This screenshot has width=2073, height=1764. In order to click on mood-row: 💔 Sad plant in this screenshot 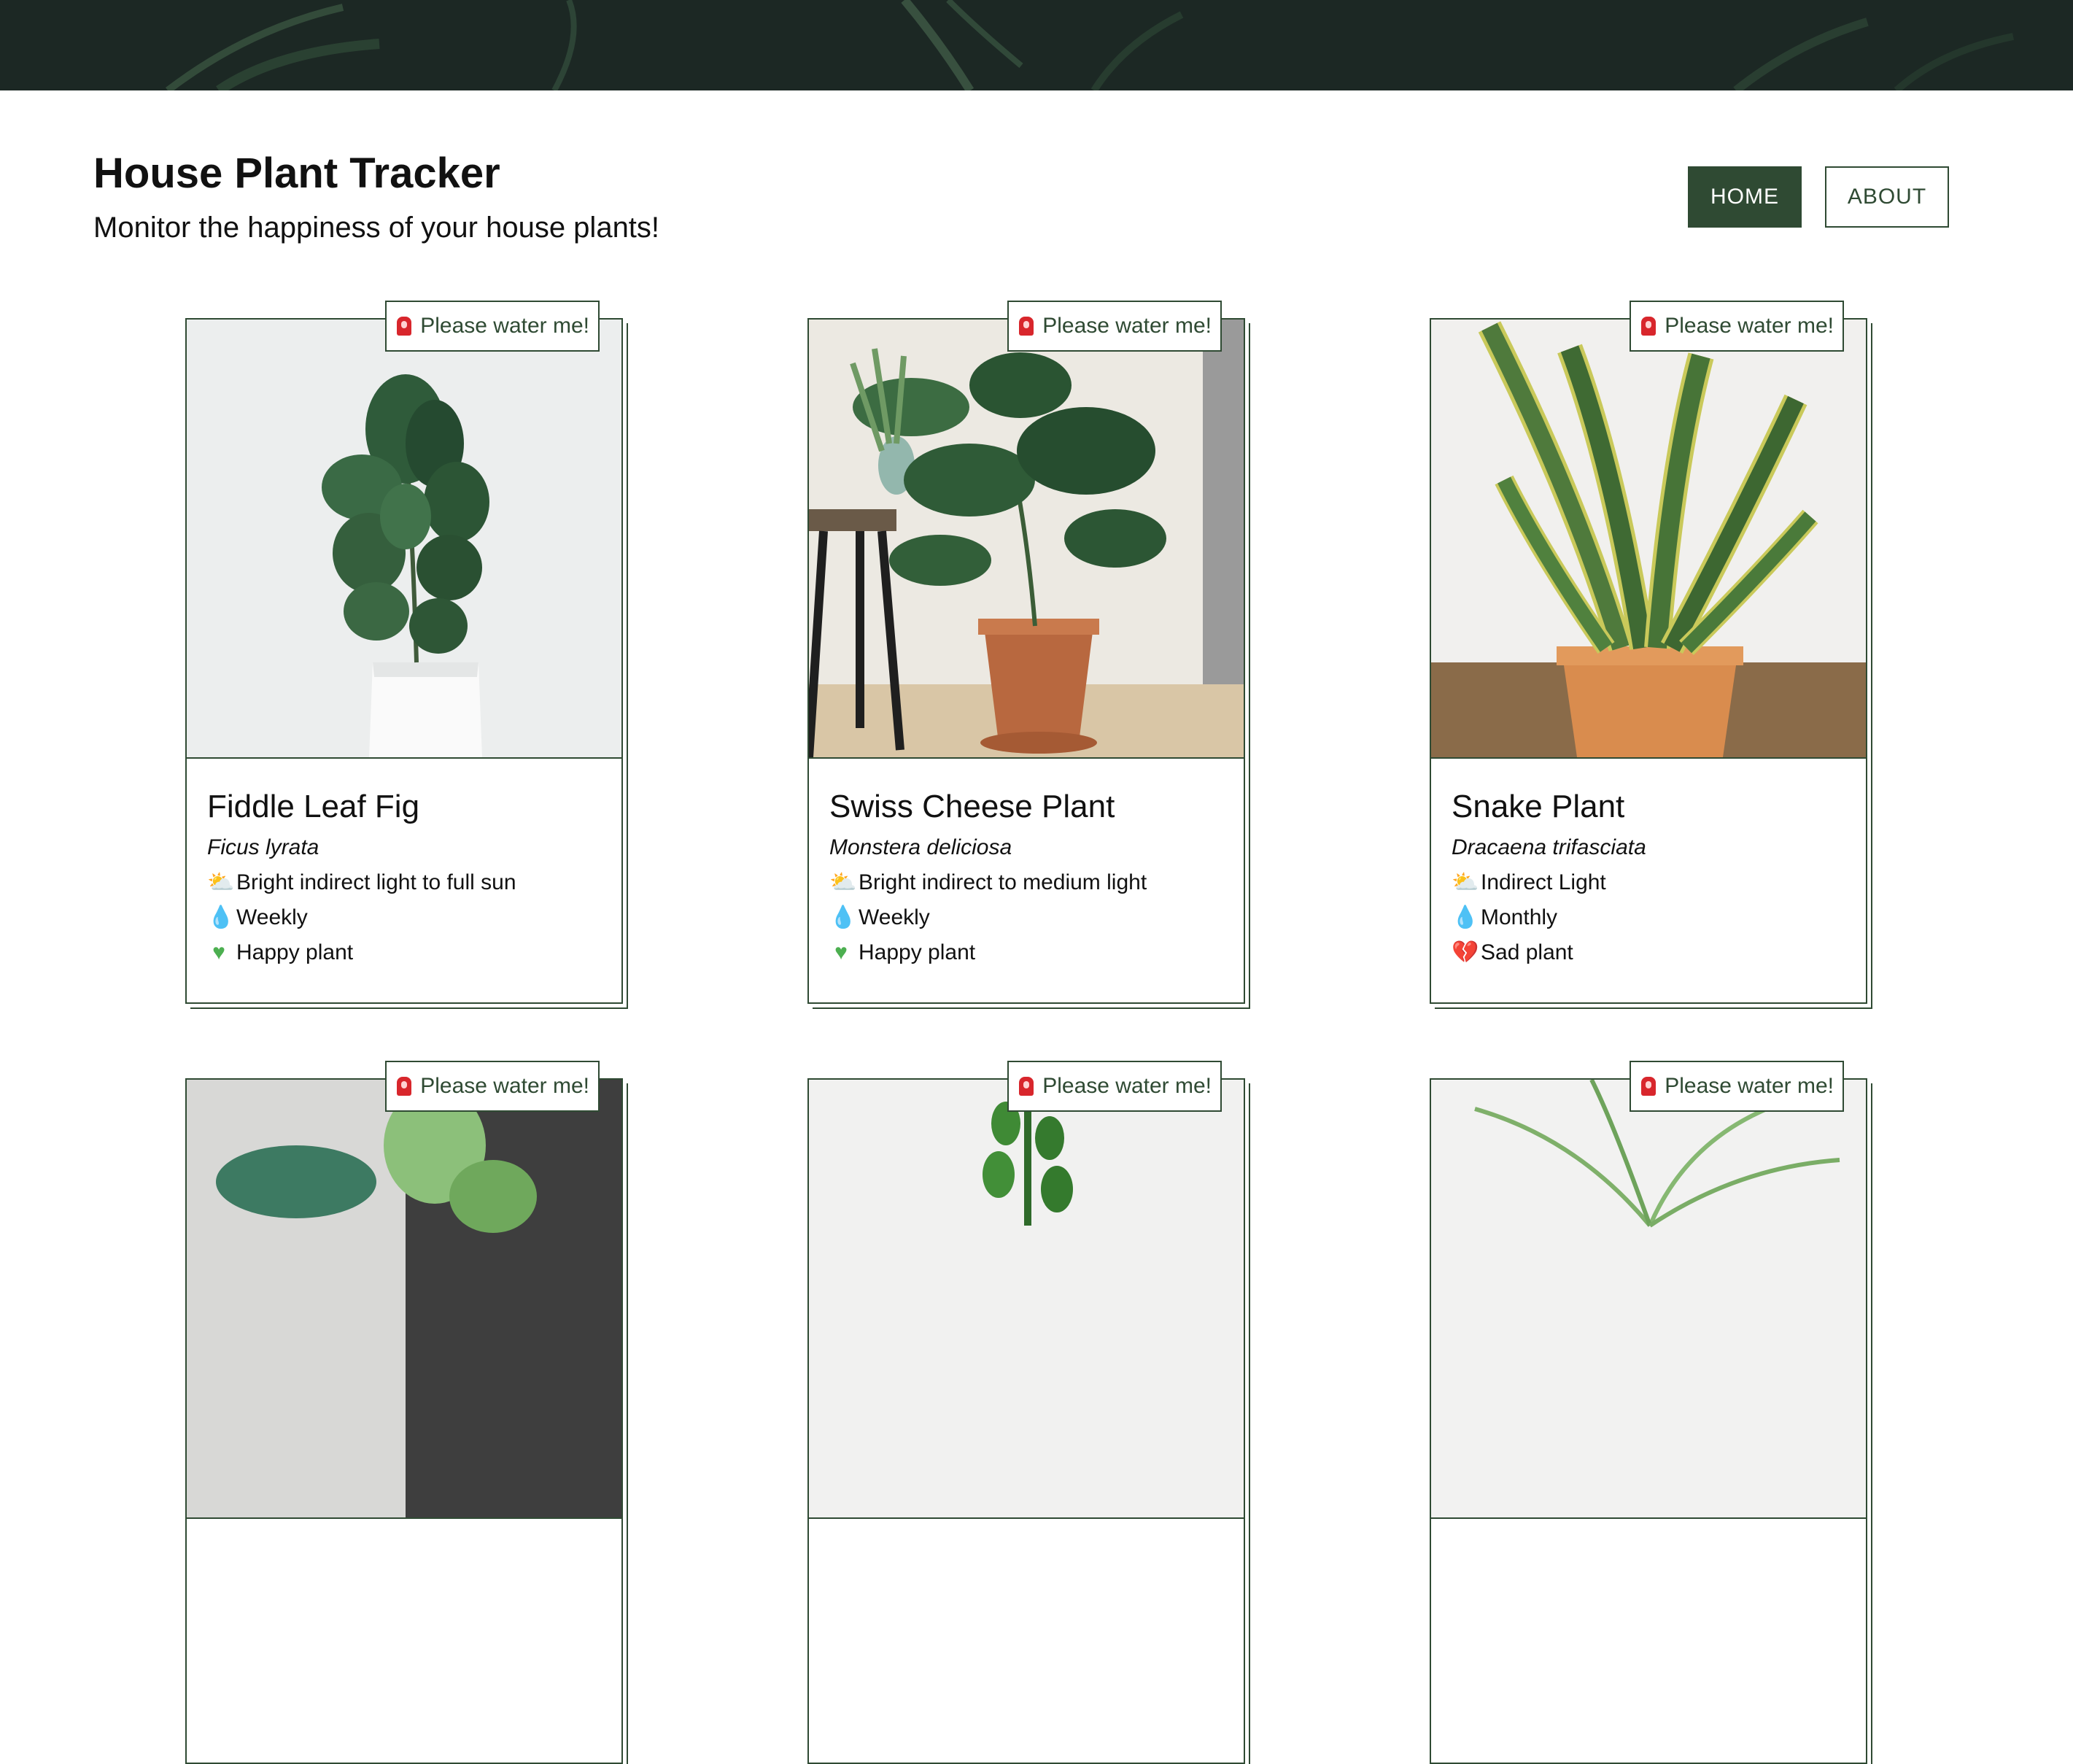, I will do `click(1549, 953)`.